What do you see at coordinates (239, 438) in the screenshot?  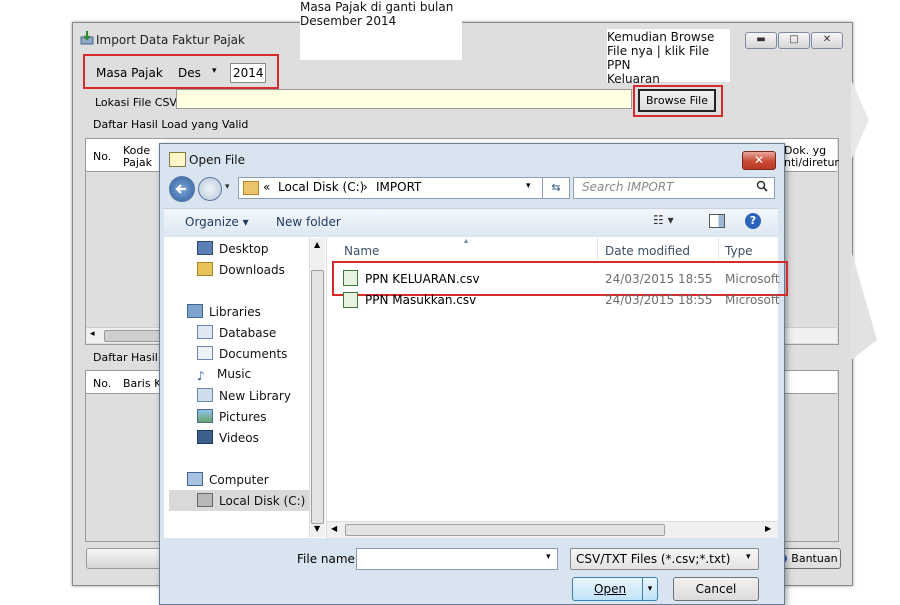 I see `nav-label: Videos` at bounding box center [239, 438].